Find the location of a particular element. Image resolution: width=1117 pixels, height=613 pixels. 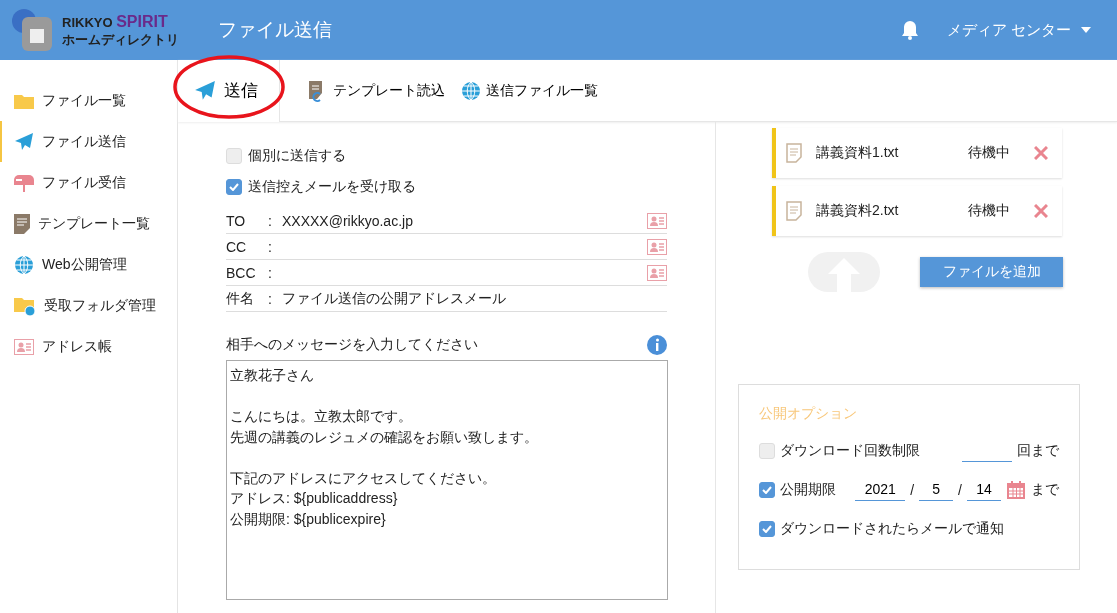

field-label: 件名 is located at coordinates (240, 298).